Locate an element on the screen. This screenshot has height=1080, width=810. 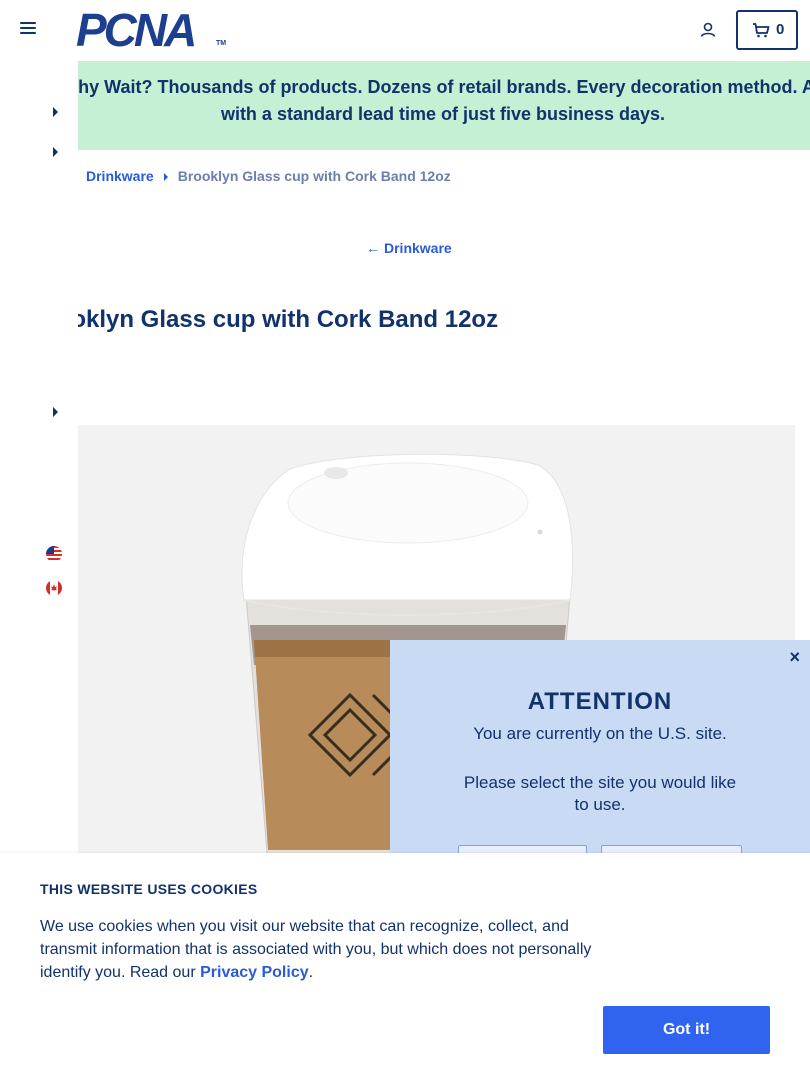
canada-flag-icon is located at coordinates (54, 588).